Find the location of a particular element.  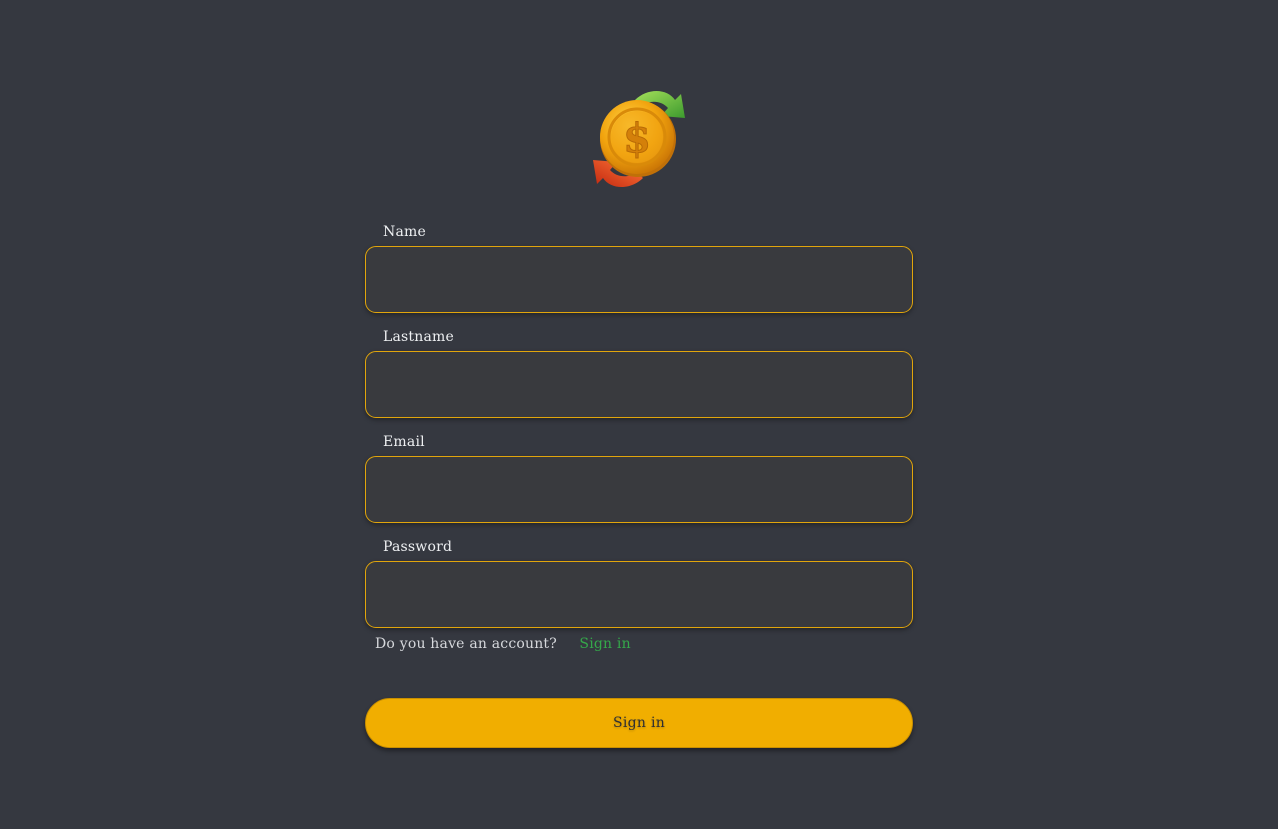

email-field-group: Email is located at coordinates (639, 477).